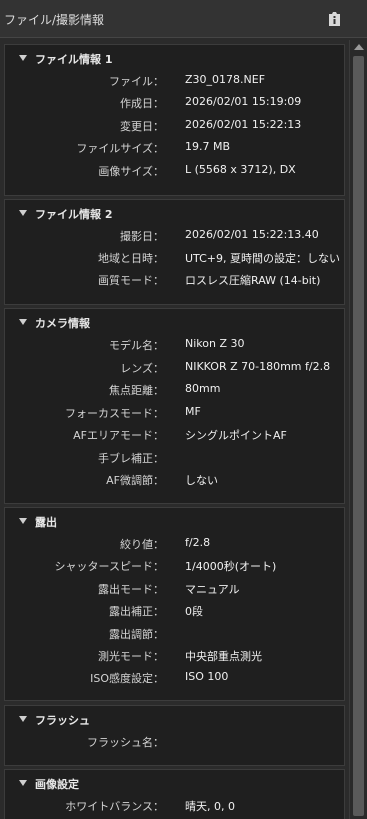 The image size is (367, 819). I want to click on info-row: フラッシュ名：, so click(174, 744).